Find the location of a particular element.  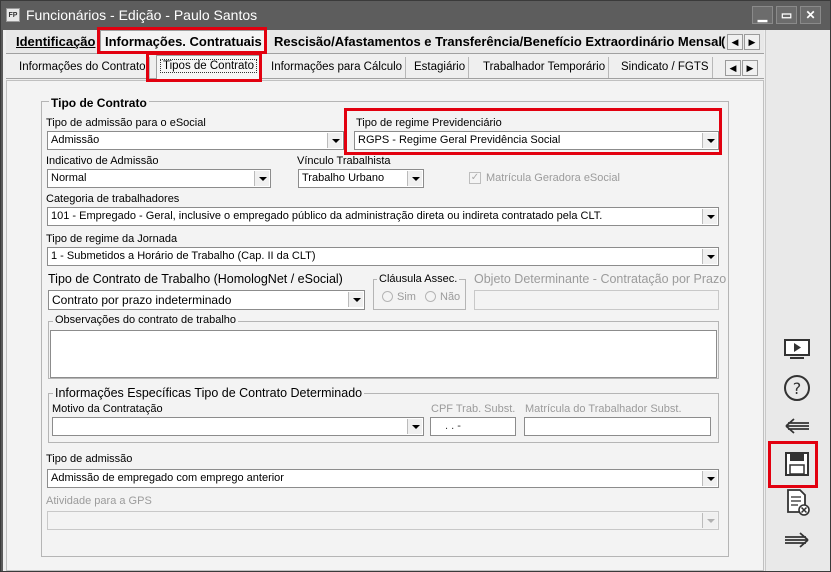

vinculo-trabalhista-select: Trabalho Urbano is located at coordinates (361, 178).